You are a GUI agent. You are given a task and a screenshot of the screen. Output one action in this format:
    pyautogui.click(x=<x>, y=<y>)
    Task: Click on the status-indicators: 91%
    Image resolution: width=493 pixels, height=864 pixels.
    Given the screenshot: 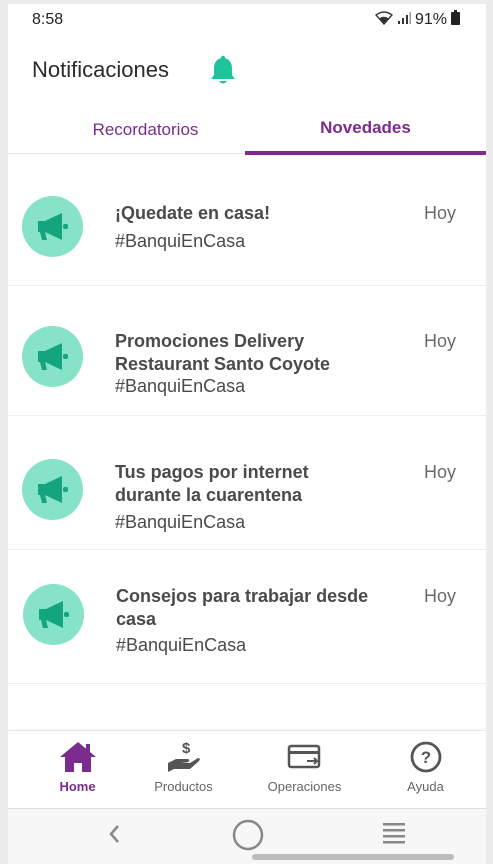 What is the action you would take?
    pyautogui.click(x=417, y=20)
    